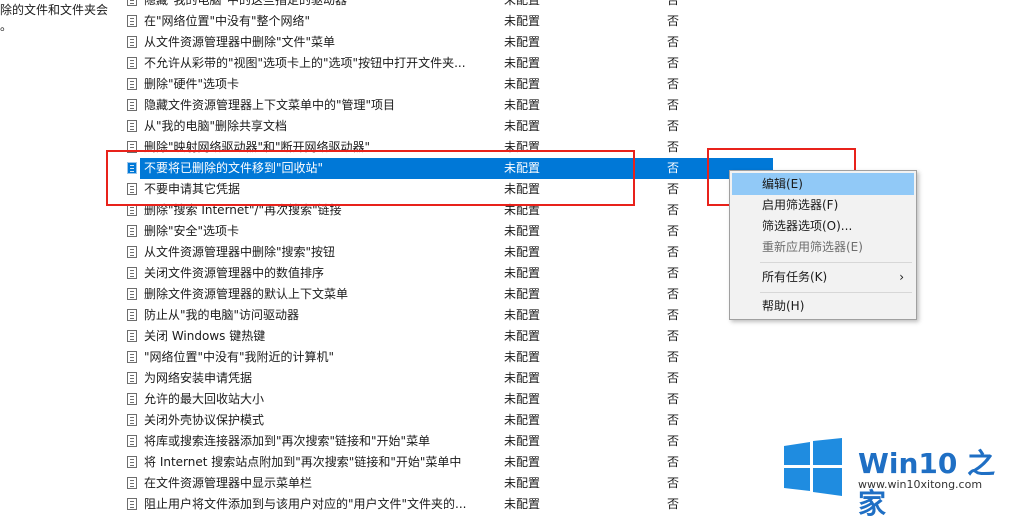 The height and width of the screenshot is (522, 1015). What do you see at coordinates (468, 105) in the screenshot?
I see `policy-row: 隐藏文件资源管理器上下文菜单中的"管理"项目 未配置 否` at bounding box center [468, 105].